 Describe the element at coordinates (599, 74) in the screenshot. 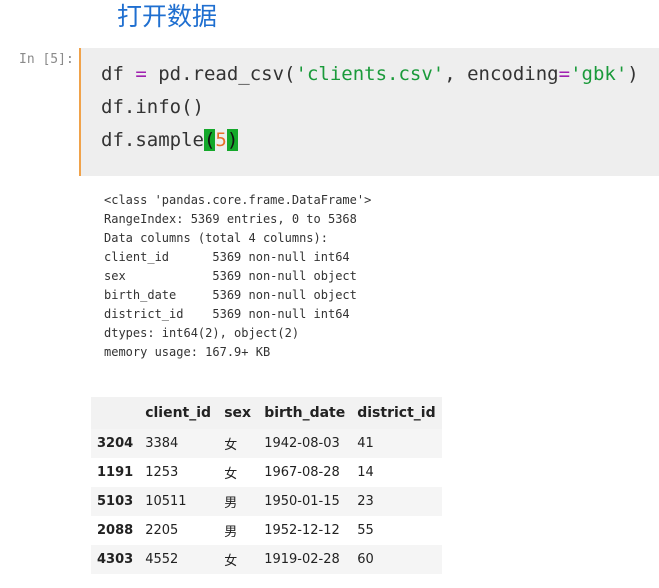

I see `code-string: 'gbk'` at that location.